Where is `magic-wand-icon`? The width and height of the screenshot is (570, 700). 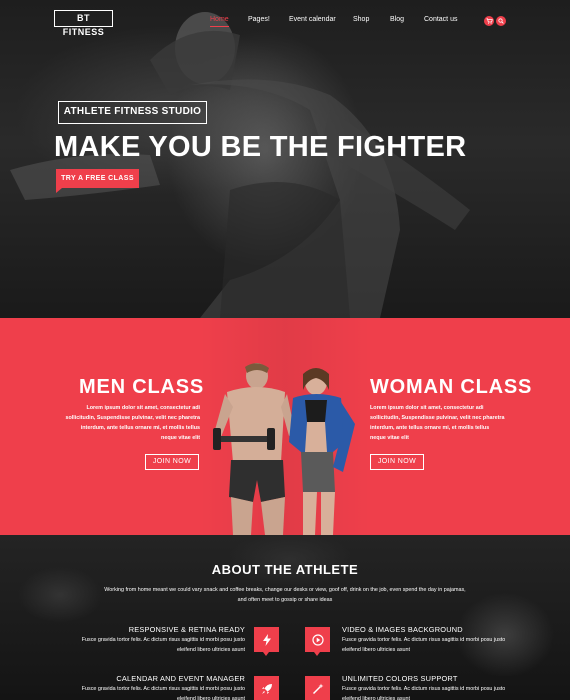
magic-wand-icon is located at coordinates (317, 688).